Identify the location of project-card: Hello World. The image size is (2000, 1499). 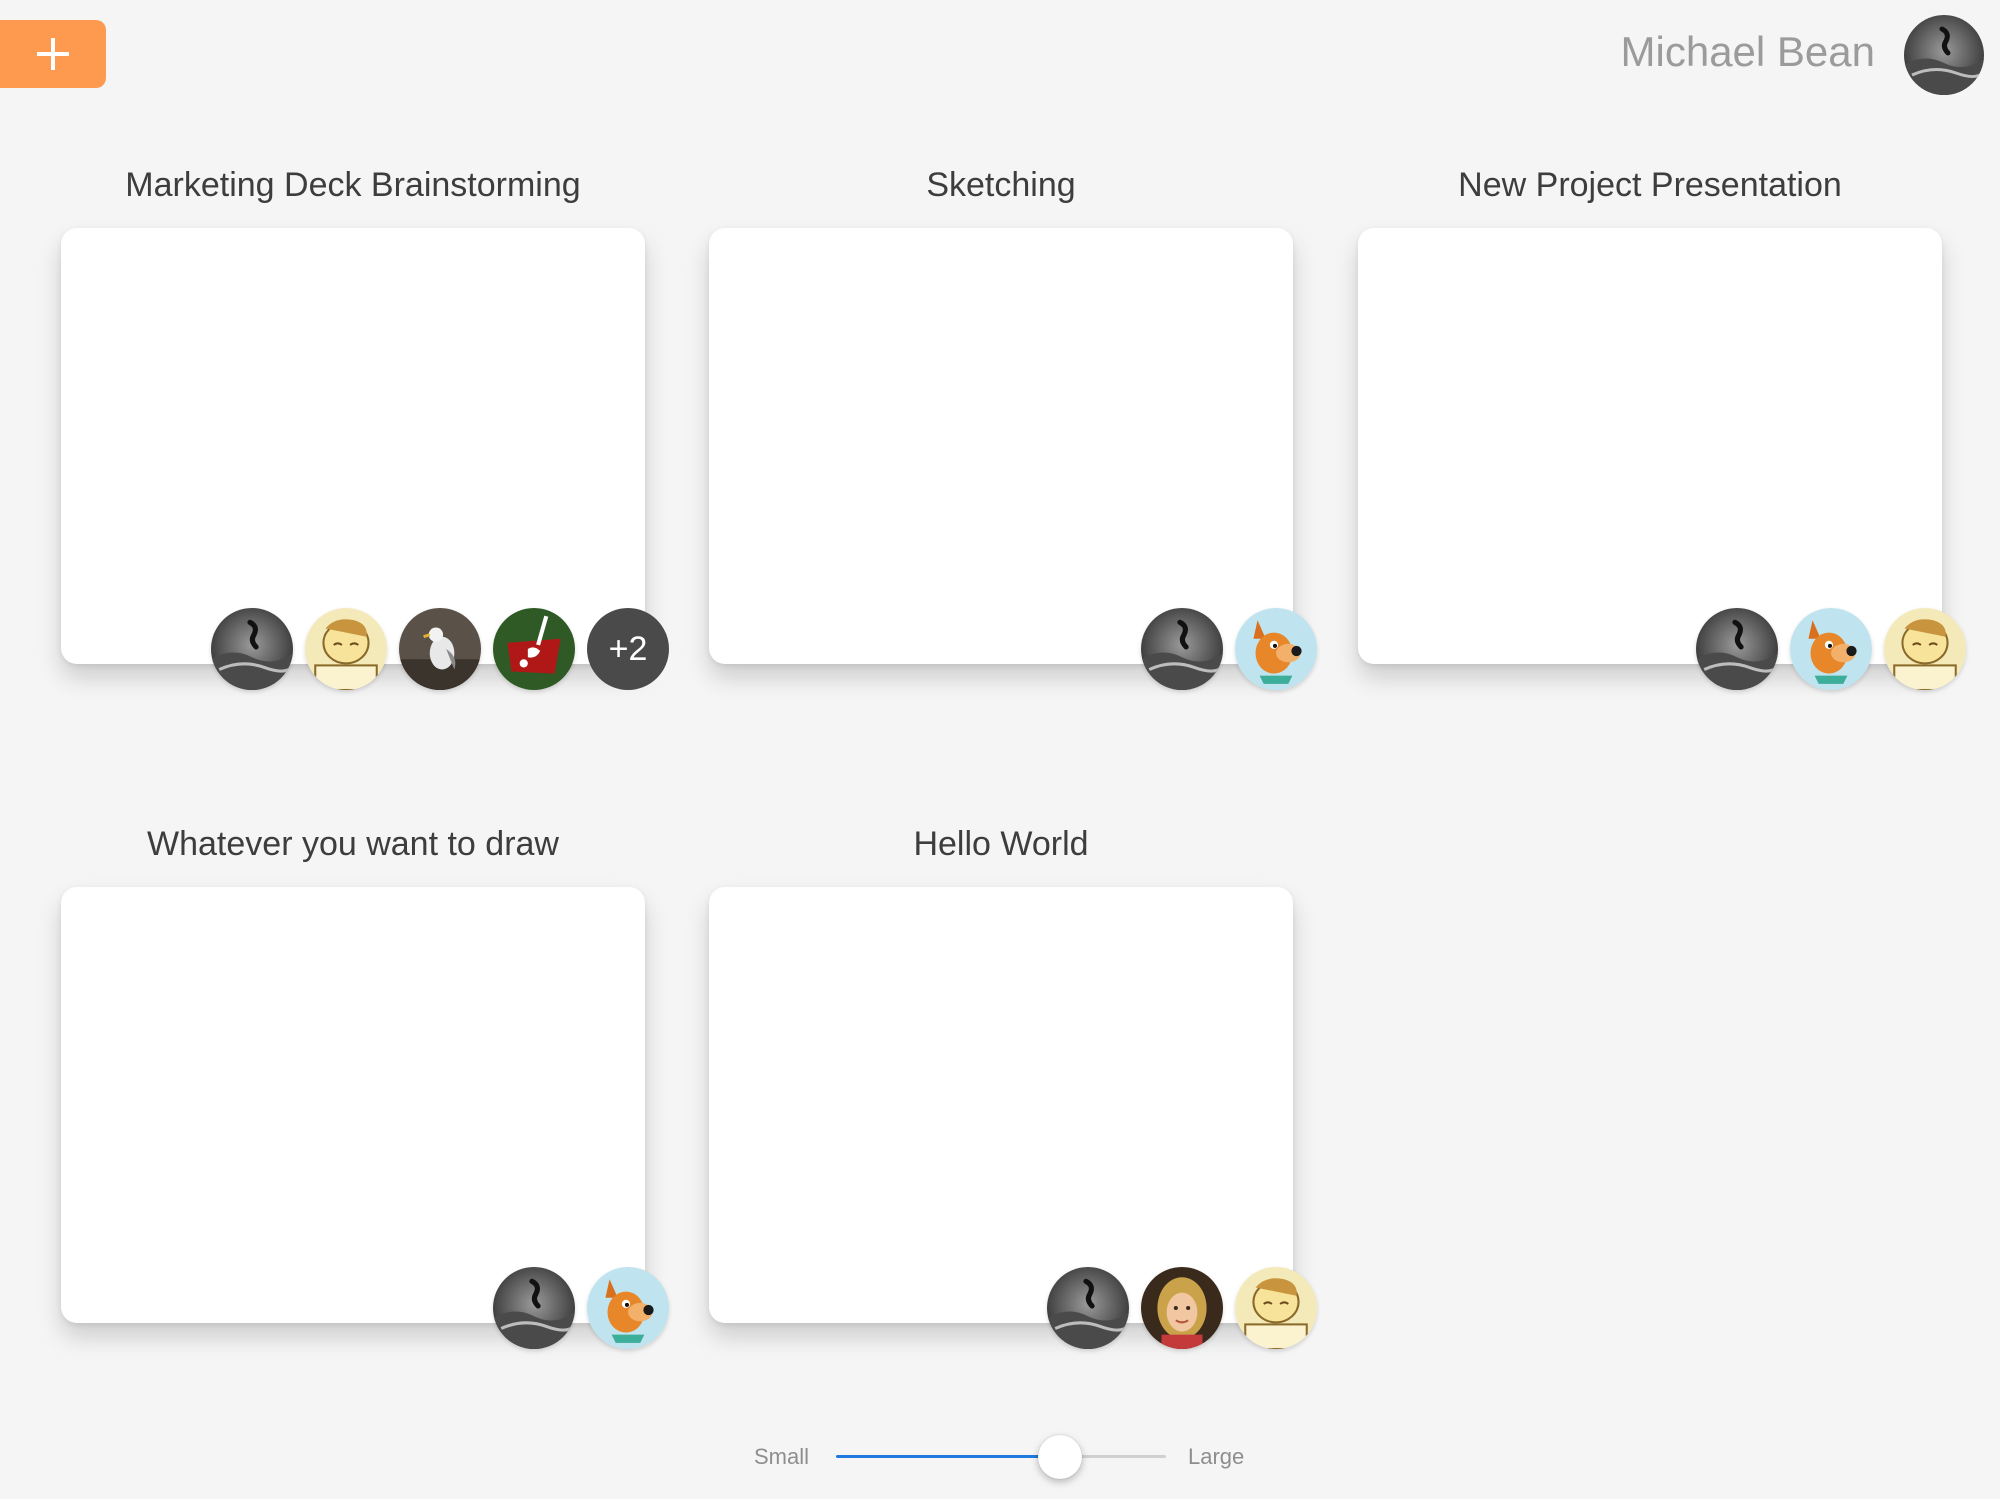
(1013, 1084).